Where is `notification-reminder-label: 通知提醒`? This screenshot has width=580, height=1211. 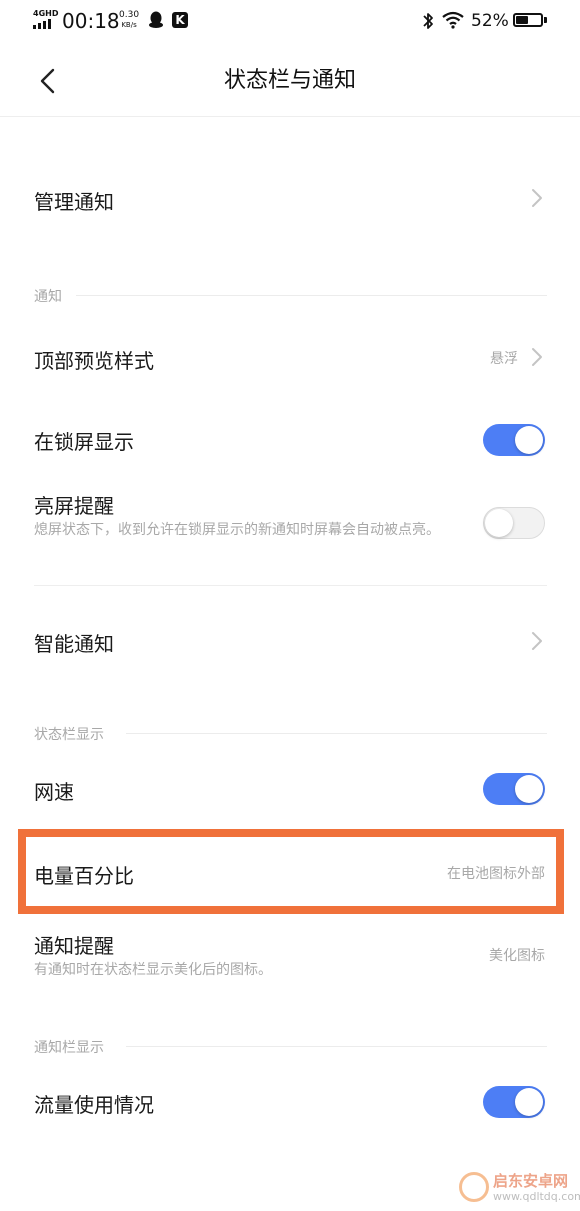 notification-reminder-label: 通知提醒 is located at coordinates (74, 946).